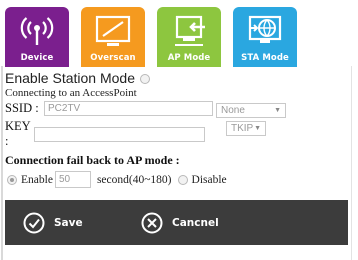 Image resolution: width=358 pixels, height=260 pixels. What do you see at coordinates (71, 93) in the screenshot?
I see `connection-status: Connecting to an AccessPoint` at bounding box center [71, 93].